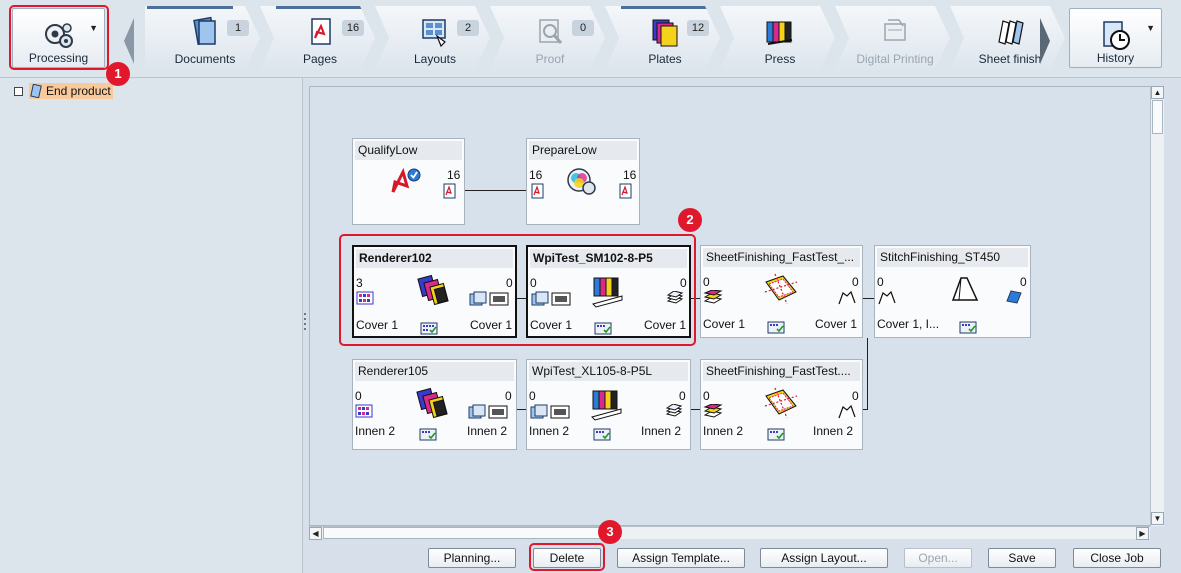  Describe the element at coordinates (305, 322) in the screenshot. I see `splitter-grip` at that location.